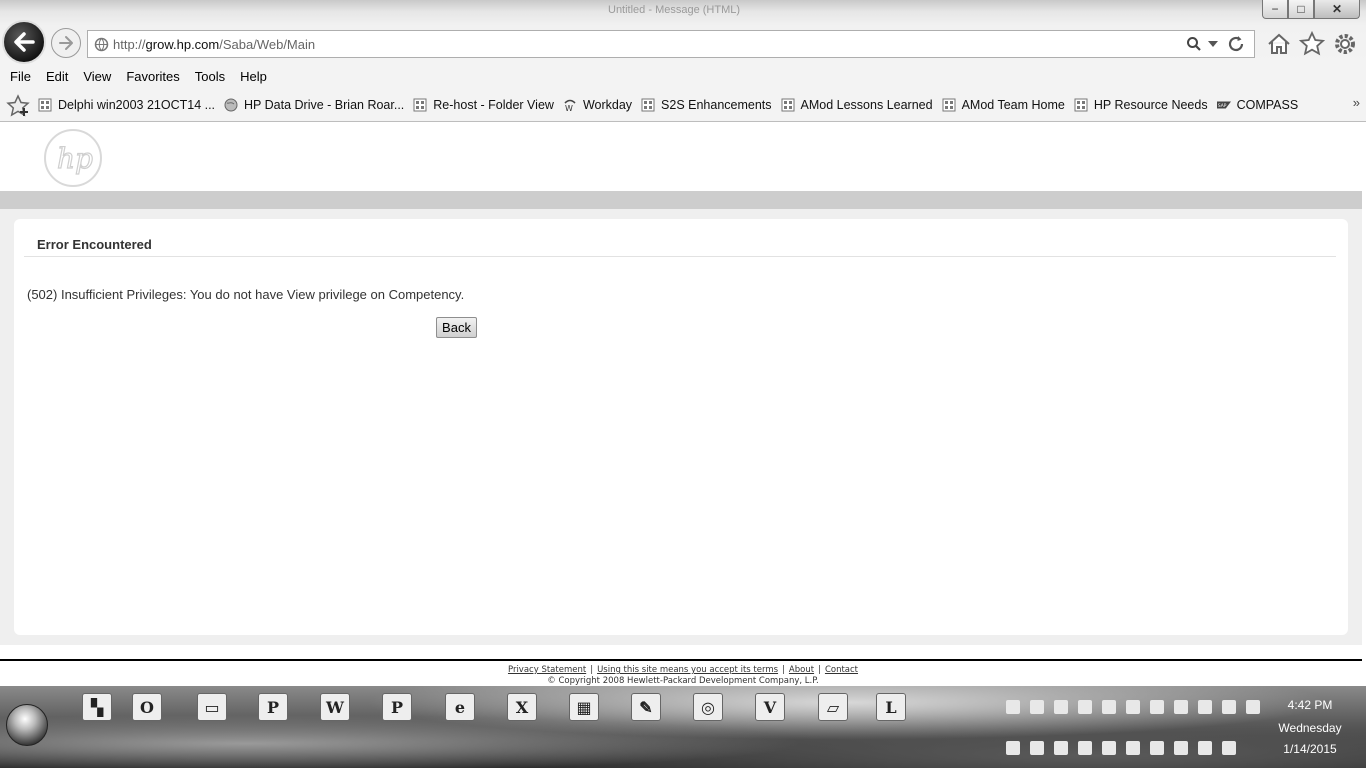 This screenshot has width=1366, height=768. Describe the element at coordinates (547, 670) in the screenshot. I see `privacy-statement-link: Privacy Statement` at that location.